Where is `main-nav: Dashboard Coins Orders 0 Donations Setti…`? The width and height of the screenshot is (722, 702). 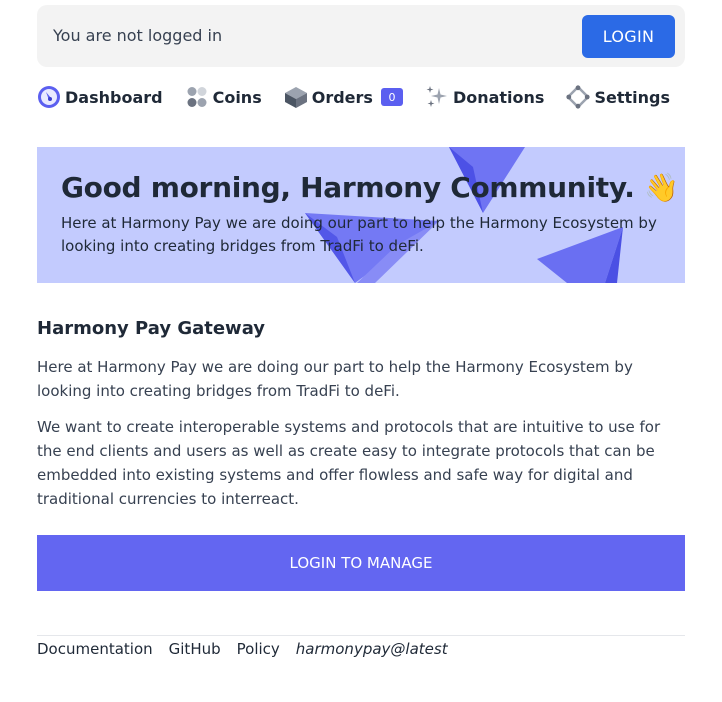 main-nav: Dashboard Coins Orders 0 Donations Setti… is located at coordinates (364, 97).